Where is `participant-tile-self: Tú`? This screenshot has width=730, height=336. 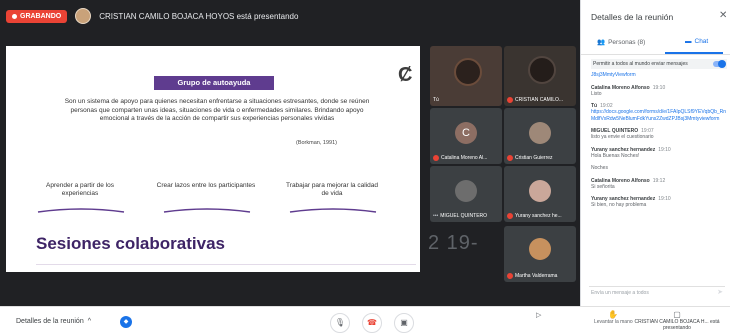 participant-tile-self: Tú is located at coordinates (466, 76).